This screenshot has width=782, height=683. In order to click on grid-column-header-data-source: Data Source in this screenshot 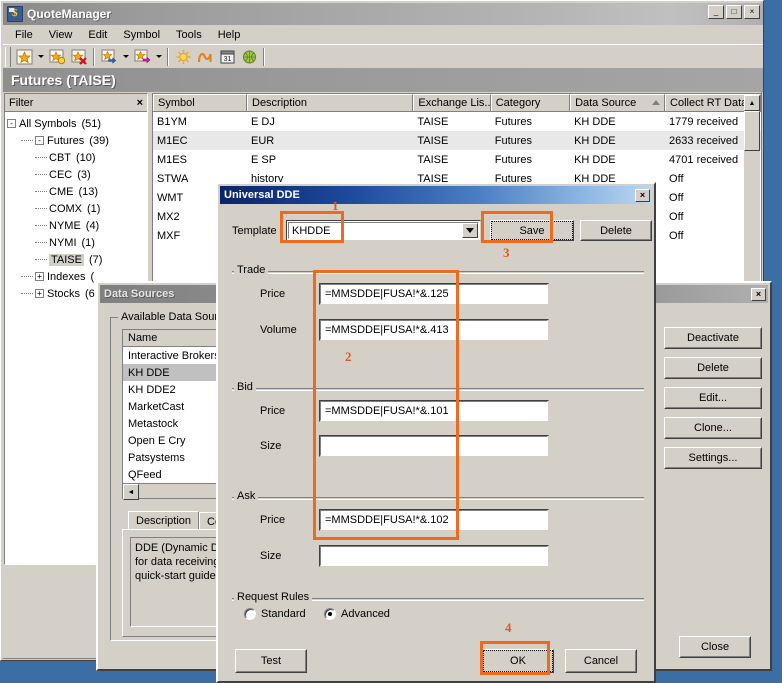, I will do `click(618, 102)`.